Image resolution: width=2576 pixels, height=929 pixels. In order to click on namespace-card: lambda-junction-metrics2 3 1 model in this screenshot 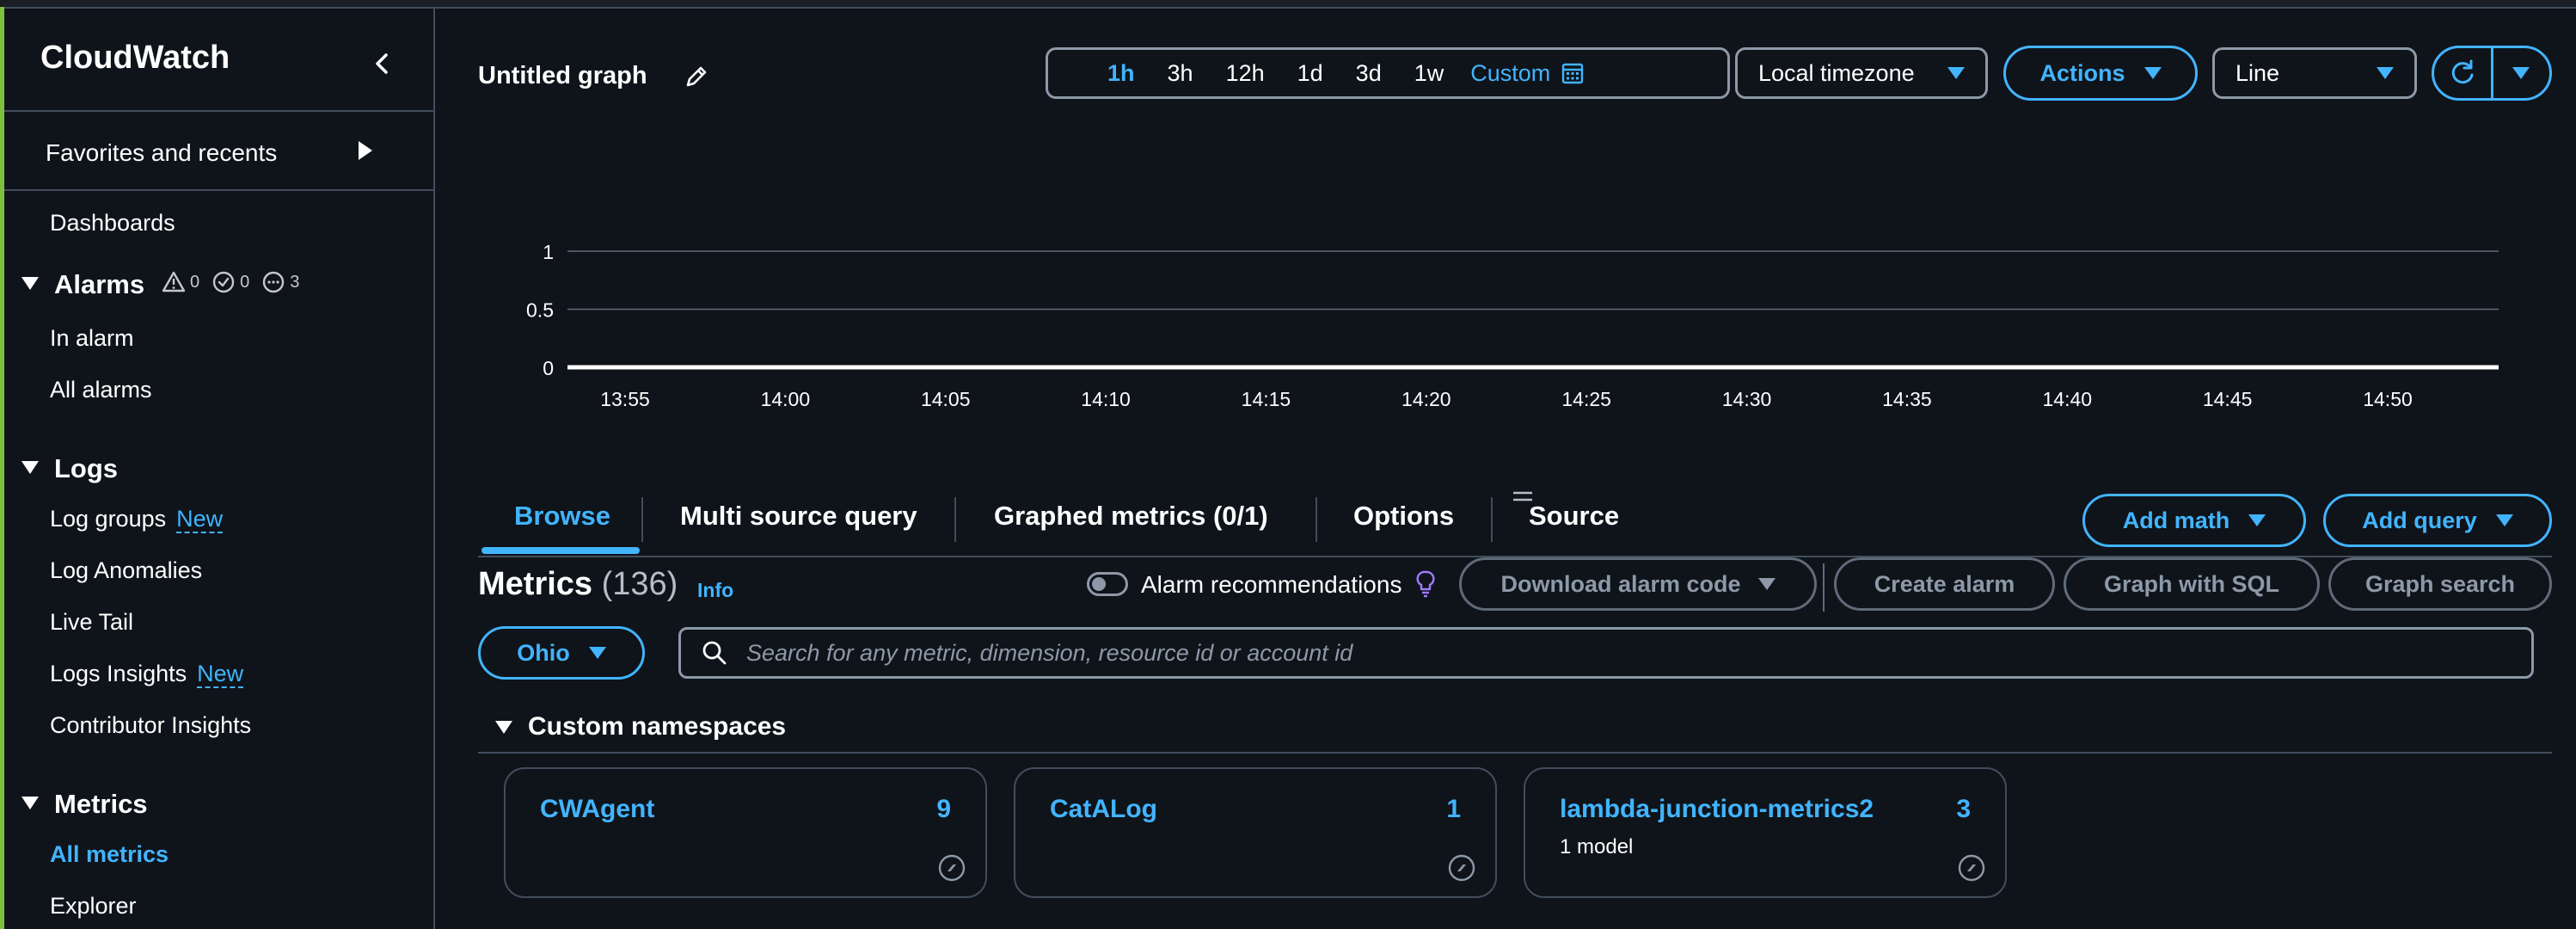, I will do `click(1766, 832)`.